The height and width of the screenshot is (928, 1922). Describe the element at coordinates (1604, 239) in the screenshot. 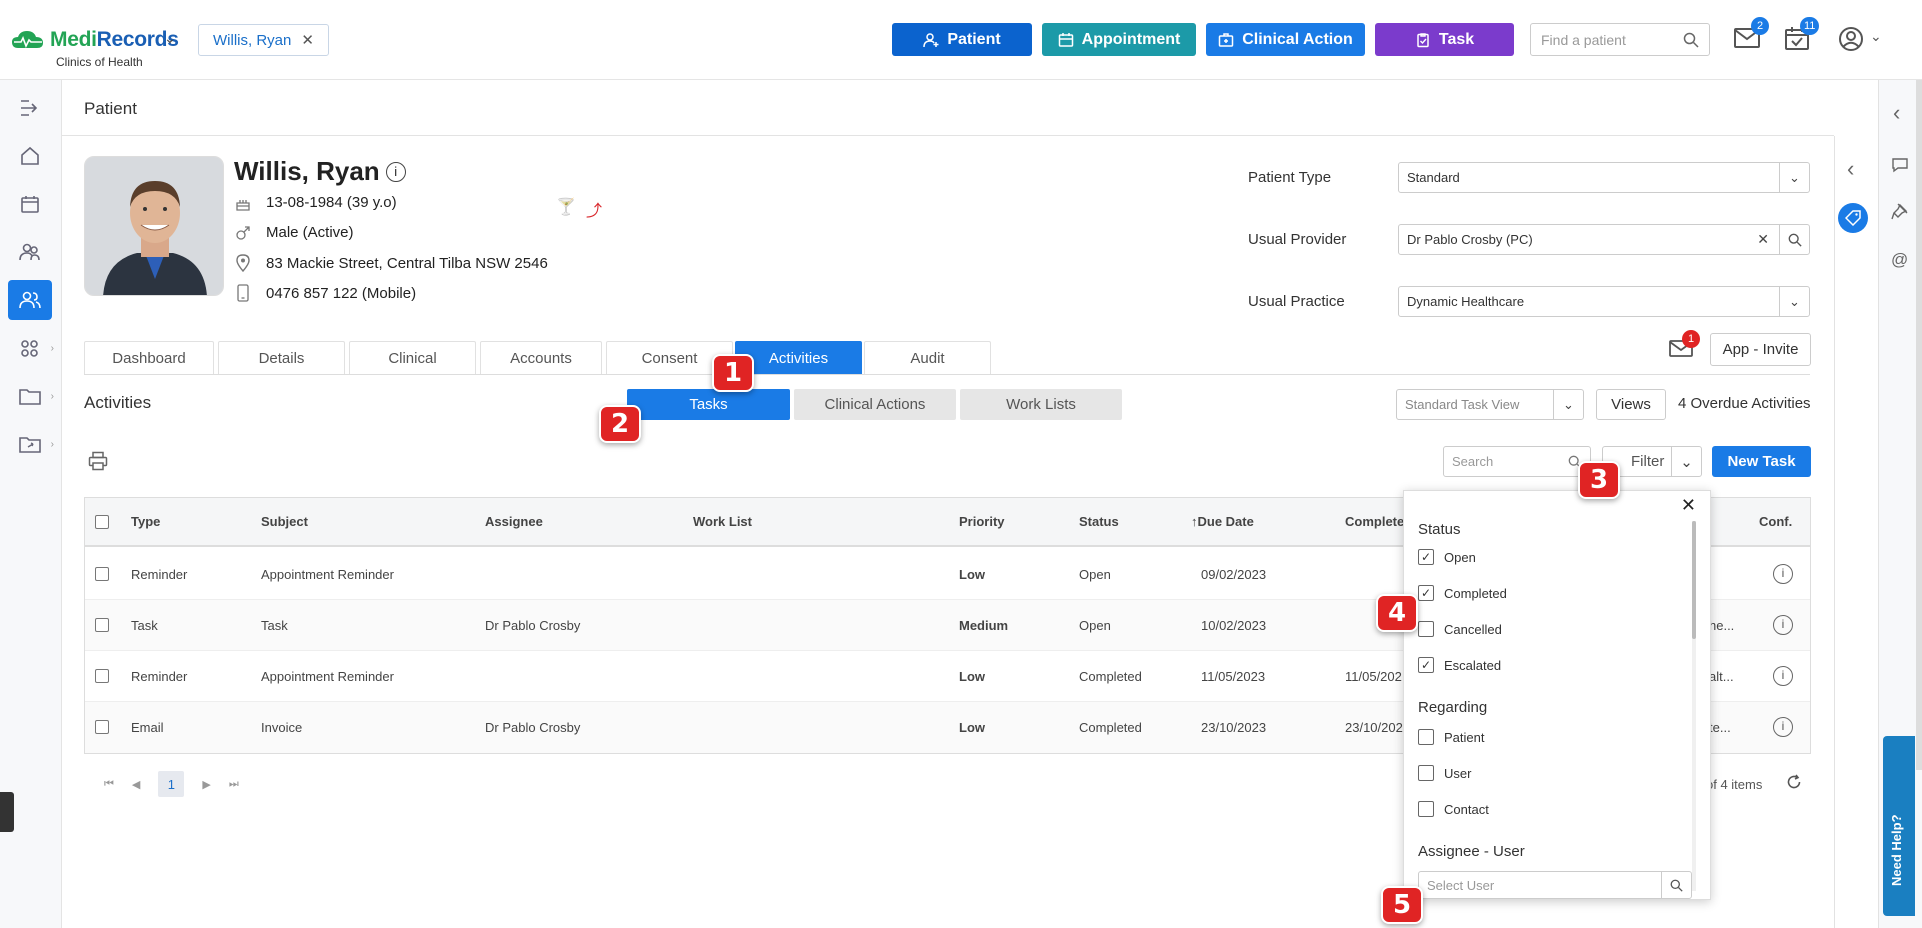

I see `usual-provider-select: Dr Pablo Crosby (PC) ✕` at that location.